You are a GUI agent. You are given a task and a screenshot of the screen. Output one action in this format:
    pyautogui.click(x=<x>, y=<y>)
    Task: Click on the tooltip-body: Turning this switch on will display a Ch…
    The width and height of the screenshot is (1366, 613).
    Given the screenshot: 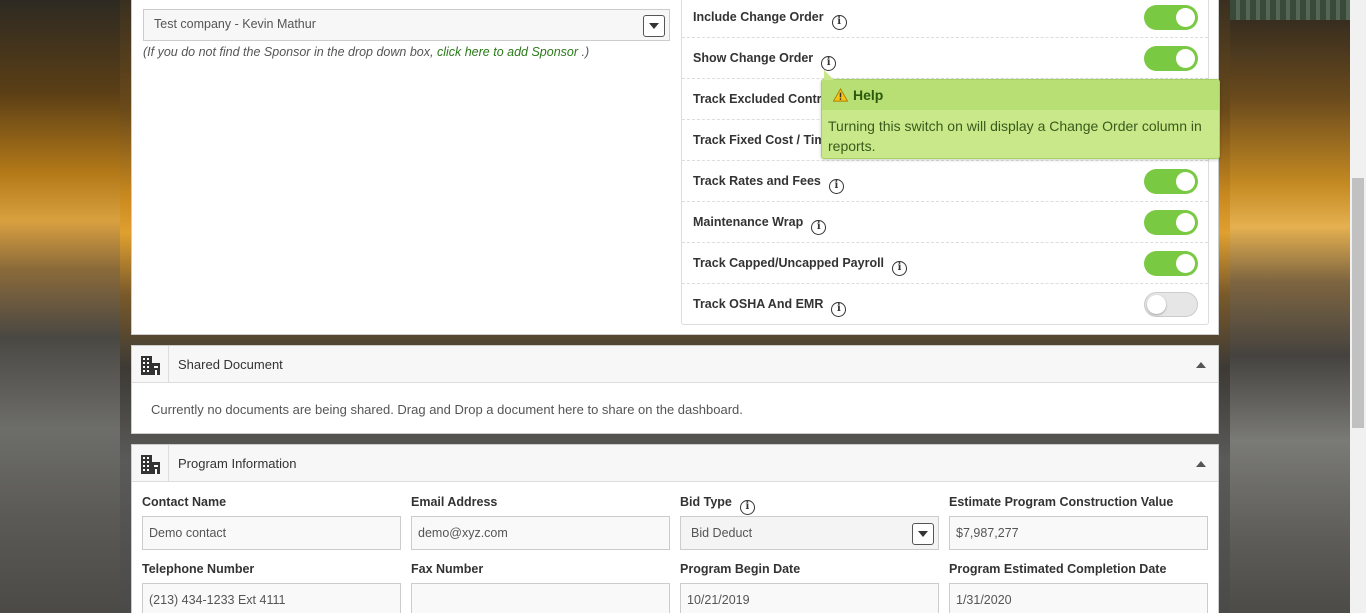 What is the action you would take?
    pyautogui.click(x=1015, y=136)
    